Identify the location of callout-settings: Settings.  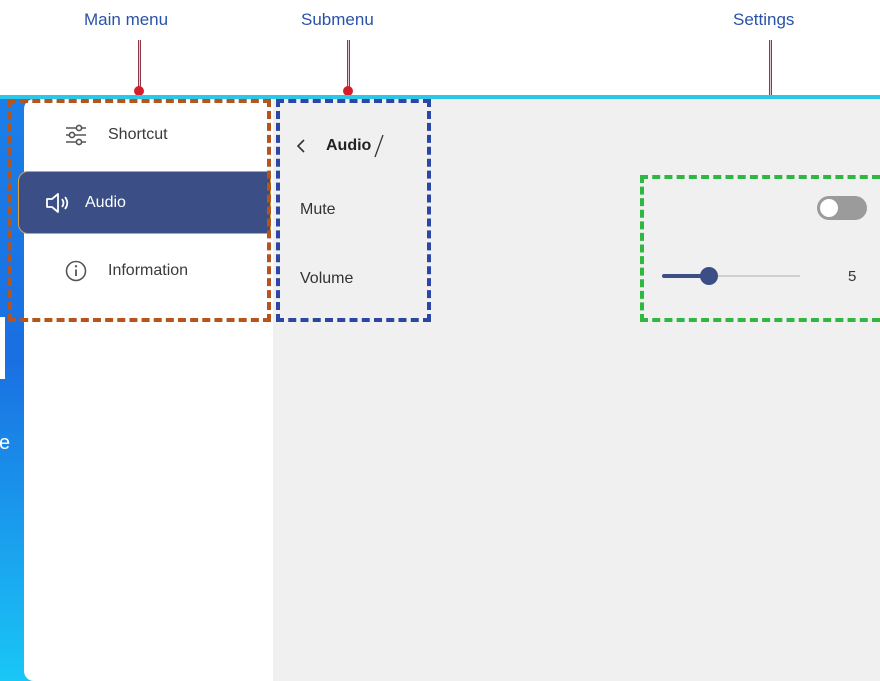
(764, 19).